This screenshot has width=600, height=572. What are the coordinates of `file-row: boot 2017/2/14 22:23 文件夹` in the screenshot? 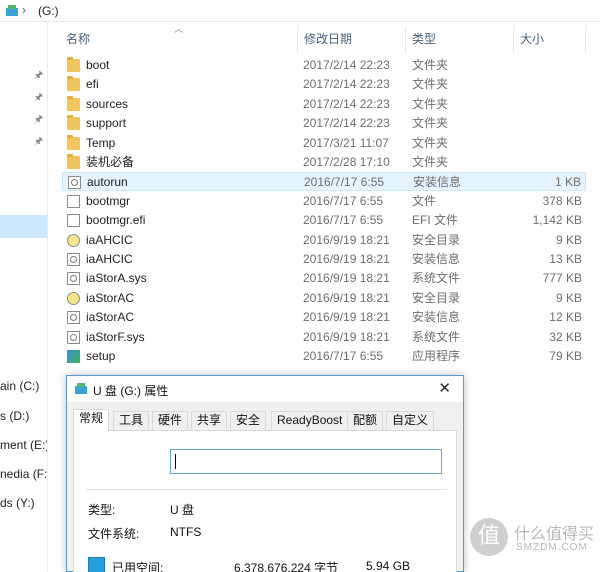 It's located at (324, 65).